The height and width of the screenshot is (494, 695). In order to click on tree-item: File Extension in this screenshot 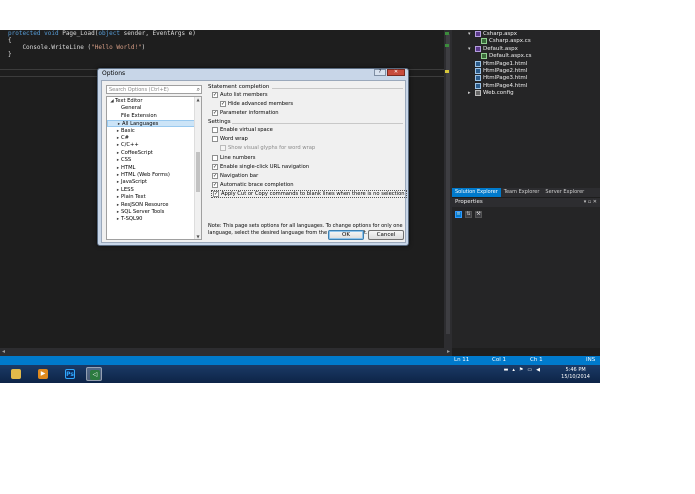, I will do `click(151, 116)`.